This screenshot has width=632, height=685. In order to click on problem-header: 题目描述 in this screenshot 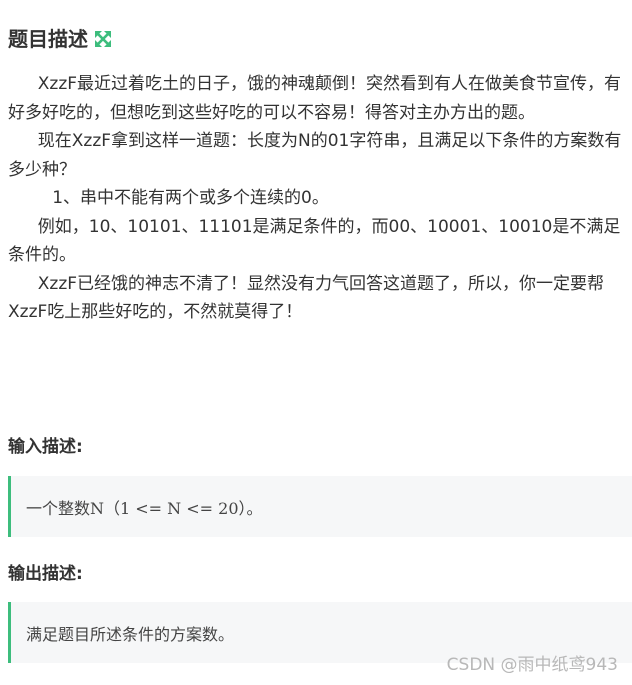, I will do `click(60, 39)`.